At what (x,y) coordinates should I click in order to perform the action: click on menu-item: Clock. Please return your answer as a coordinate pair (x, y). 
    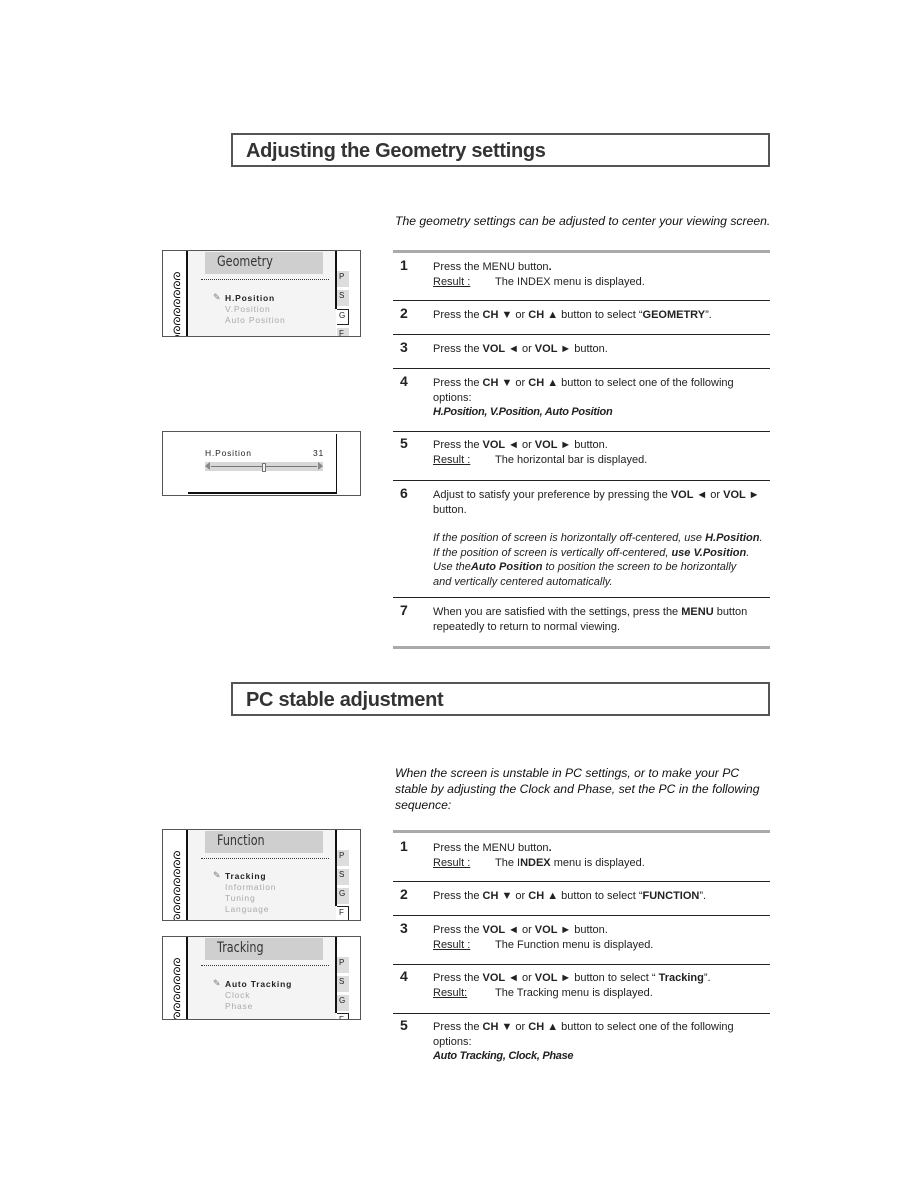
    Looking at the image, I should click on (237, 995).